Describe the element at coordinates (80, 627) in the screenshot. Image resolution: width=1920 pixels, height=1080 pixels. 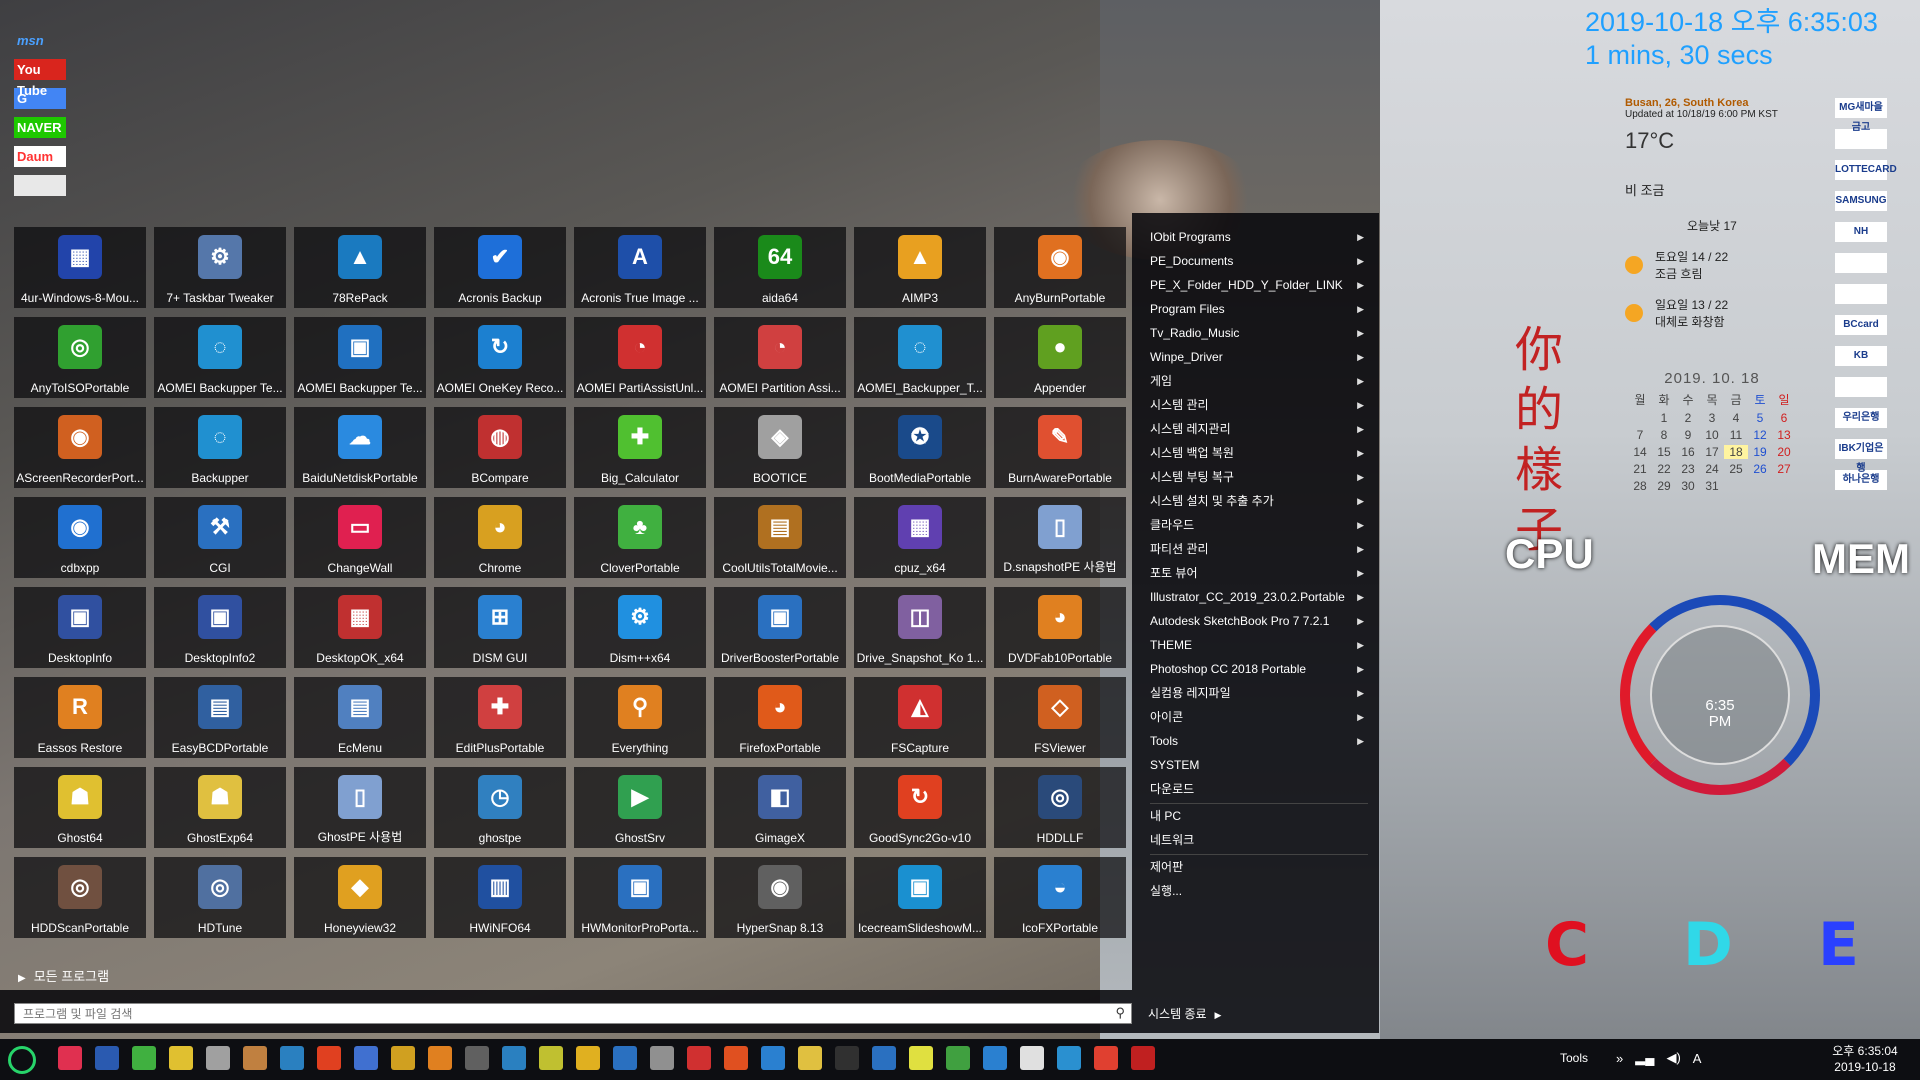
I see `app-tile: ▣ DesktopInfo` at that location.